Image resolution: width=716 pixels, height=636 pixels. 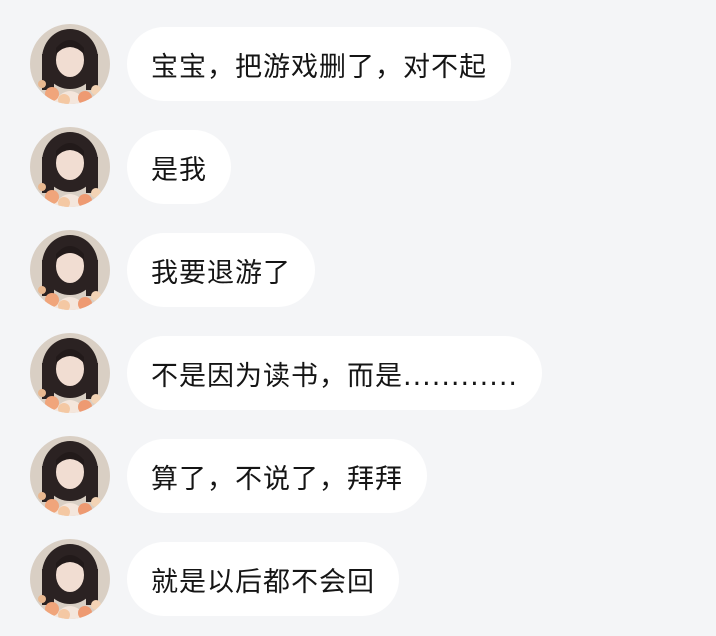 I want to click on message-bubble: 算了，不说了，拜拜, so click(x=277, y=476).